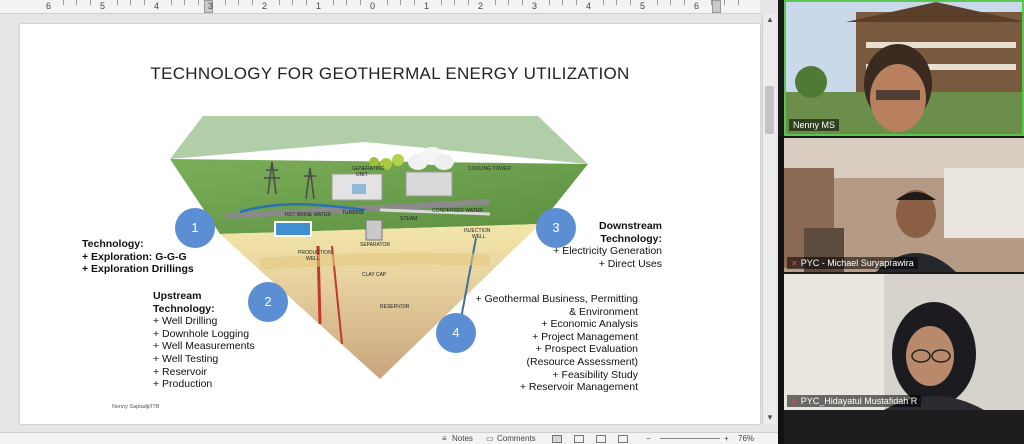 The width and height of the screenshot is (1024, 444). Describe the element at coordinates (389, 438) in the screenshot. I see `status-bar: ≡ Notes ▭ Comments − + 76%` at that location.